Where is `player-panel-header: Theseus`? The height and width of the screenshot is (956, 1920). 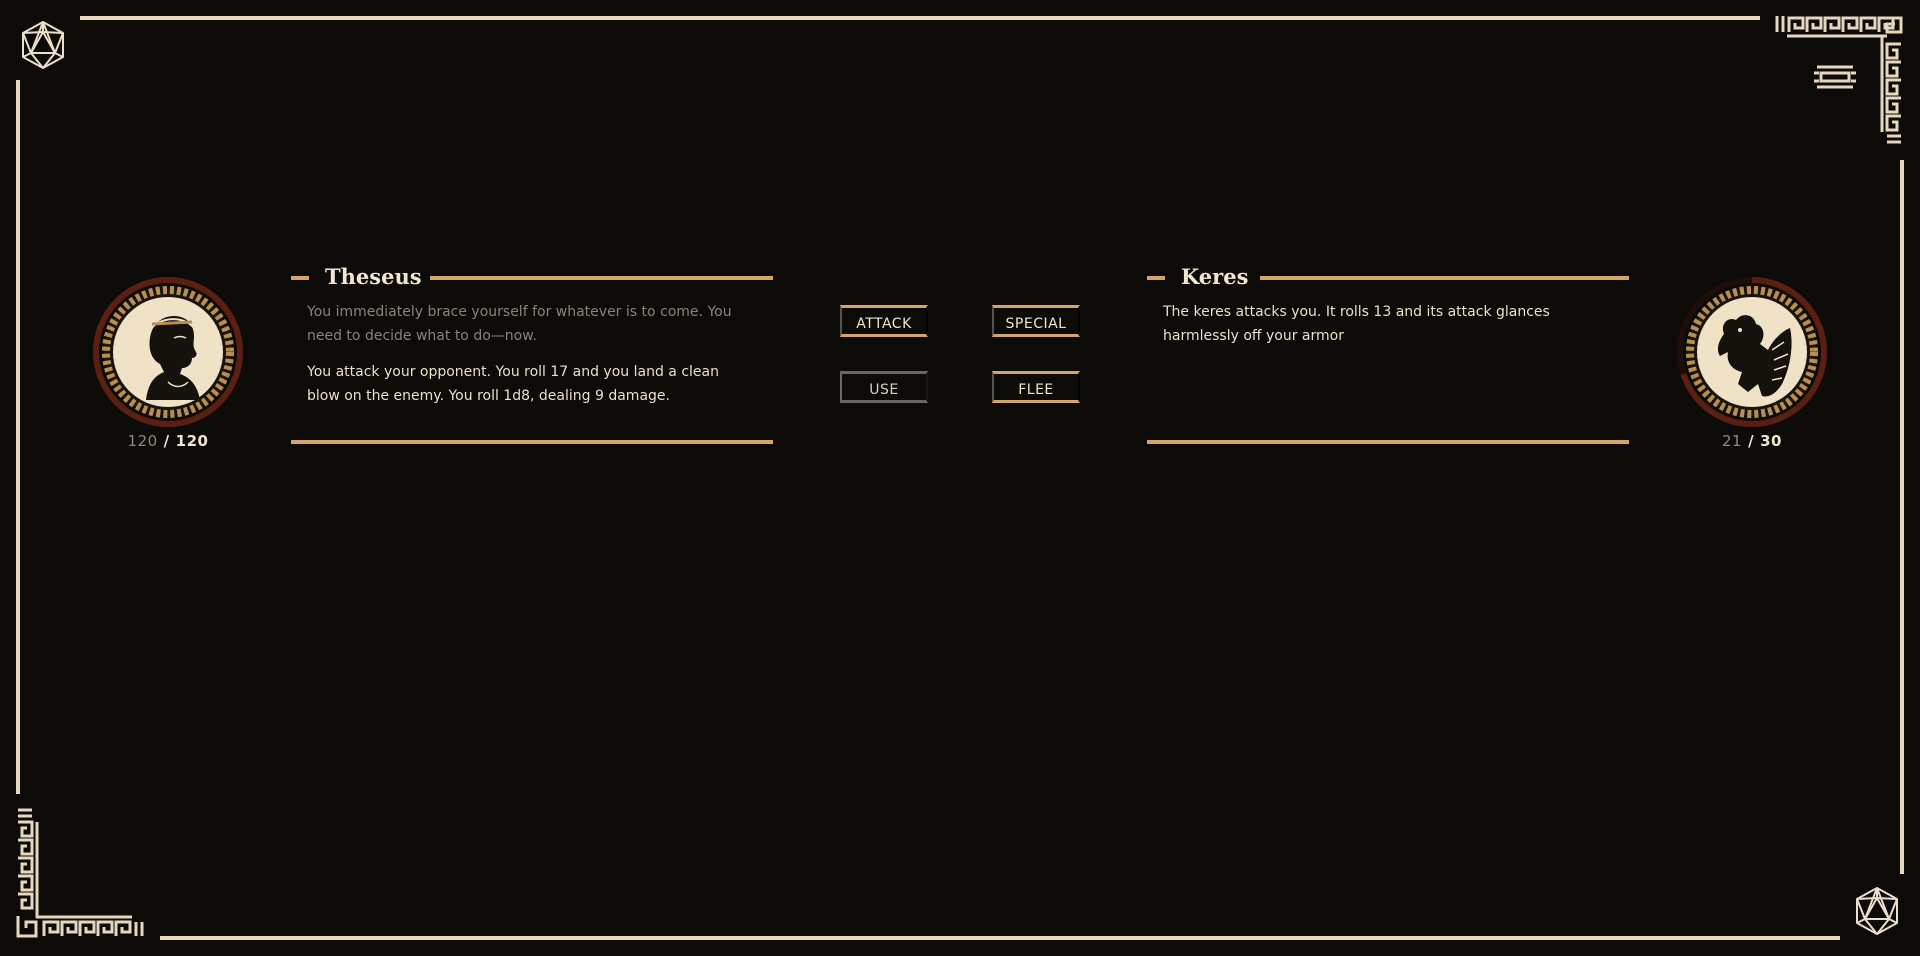
player-panel-header: Theseus is located at coordinates (532, 277).